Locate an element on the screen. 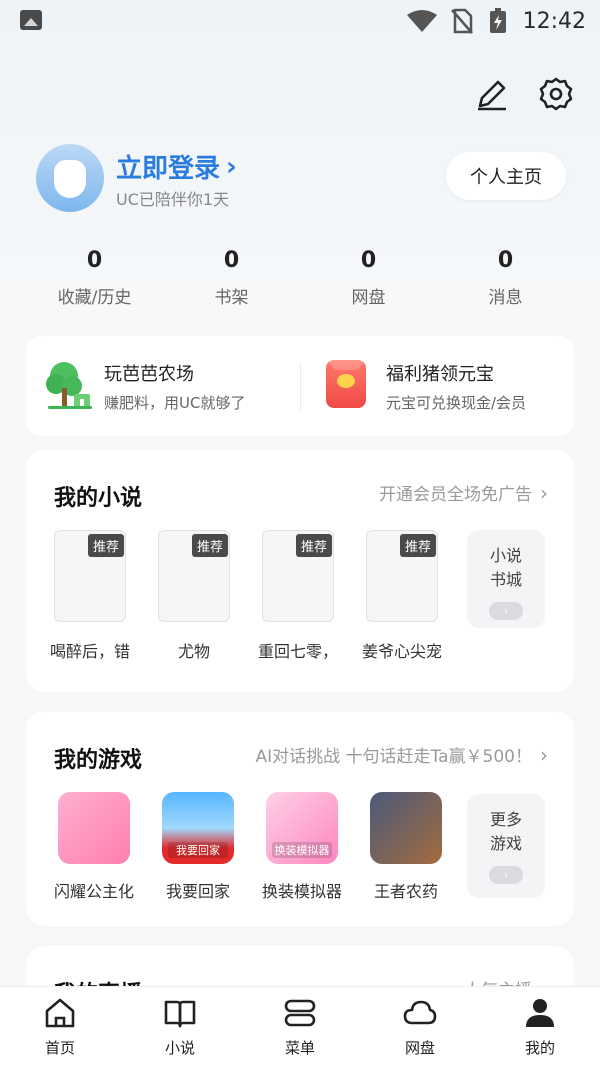 The image size is (600, 1066). book-title: 喝醉后，错 is located at coordinates (89, 651).